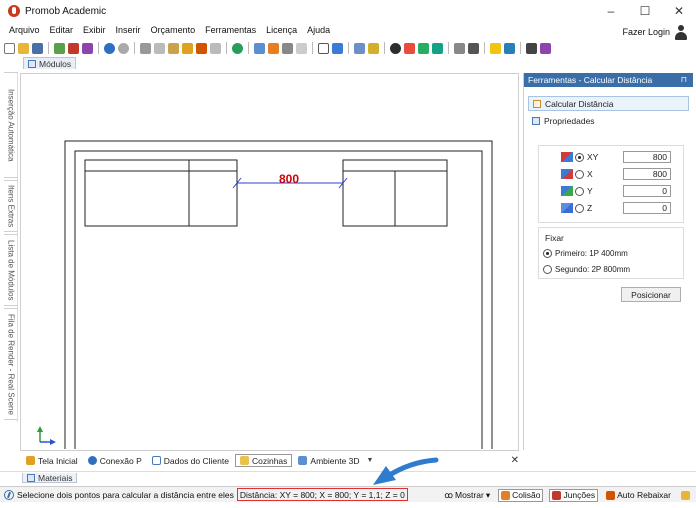  What do you see at coordinates (359, 48) in the screenshot?
I see `light-icon` at bounding box center [359, 48].